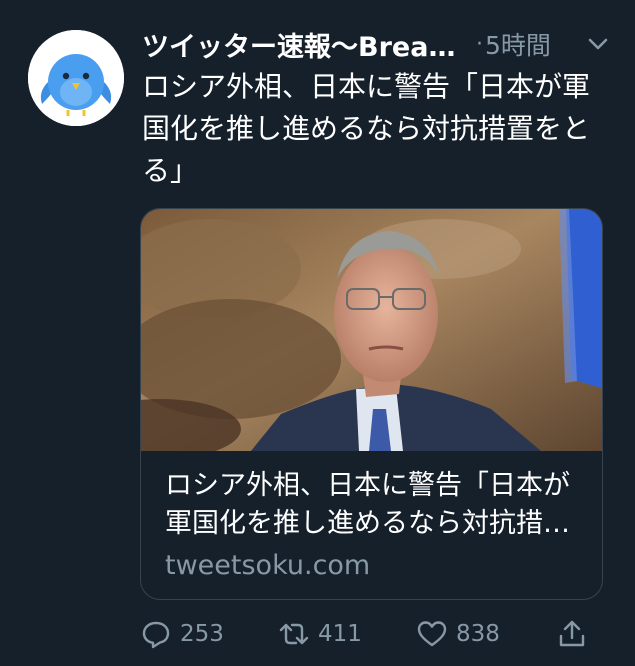  What do you see at coordinates (268, 565) in the screenshot?
I see `card-domain: tweetsoku.com` at bounding box center [268, 565].